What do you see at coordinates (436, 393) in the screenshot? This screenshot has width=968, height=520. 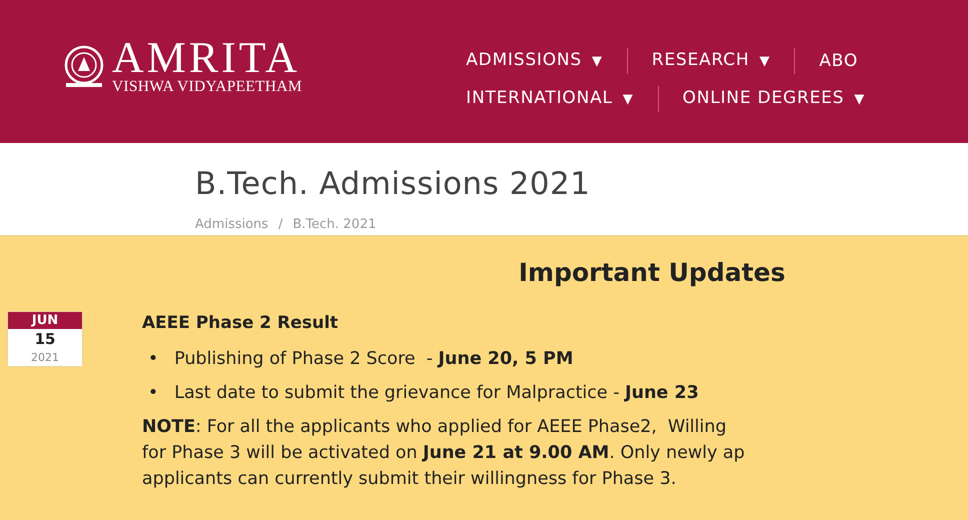 I see `bullet-item: Last date to submit the grievance for Malpractice - June 23` at bounding box center [436, 393].